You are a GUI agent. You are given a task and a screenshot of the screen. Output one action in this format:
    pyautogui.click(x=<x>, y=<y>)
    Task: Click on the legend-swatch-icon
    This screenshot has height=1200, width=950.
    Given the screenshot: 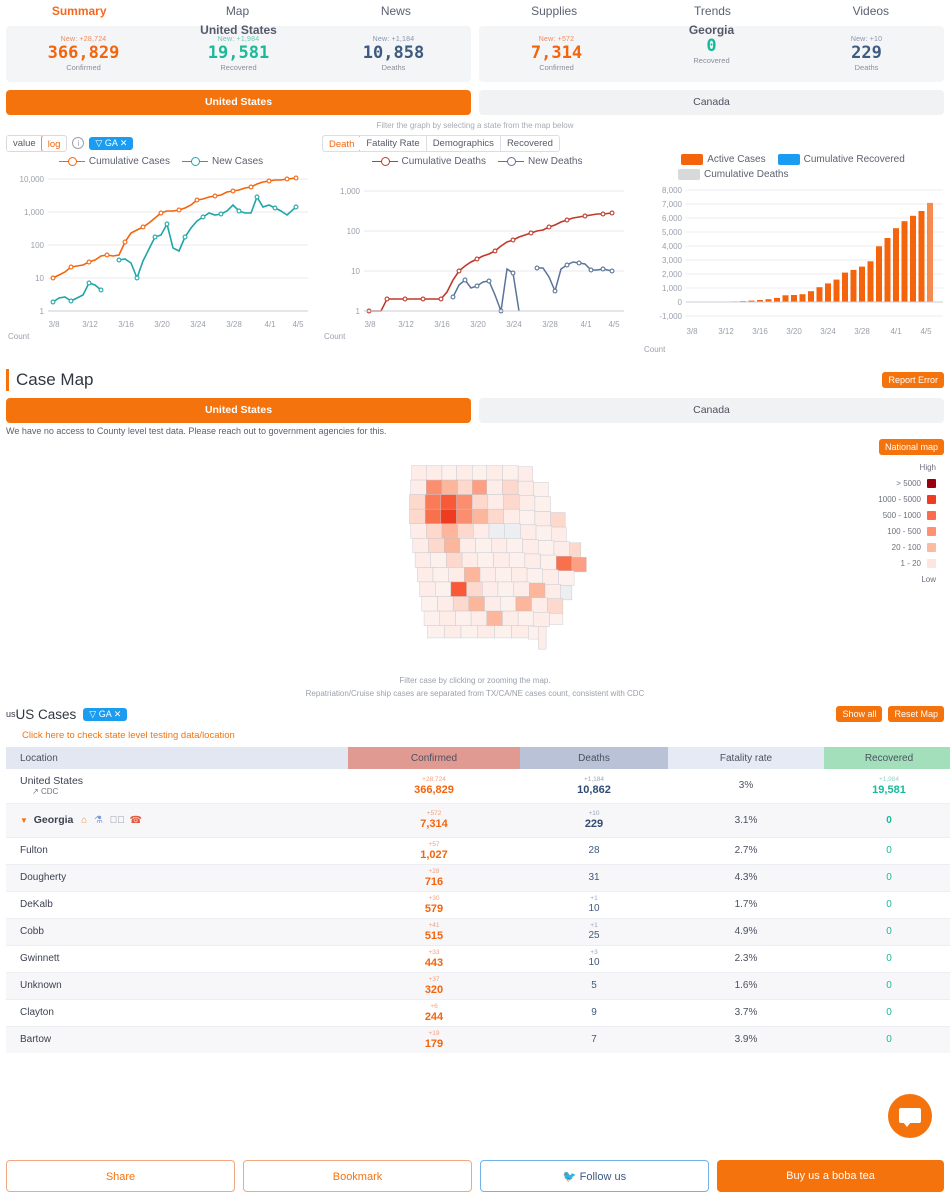 What is the action you would take?
    pyautogui.click(x=931, y=483)
    